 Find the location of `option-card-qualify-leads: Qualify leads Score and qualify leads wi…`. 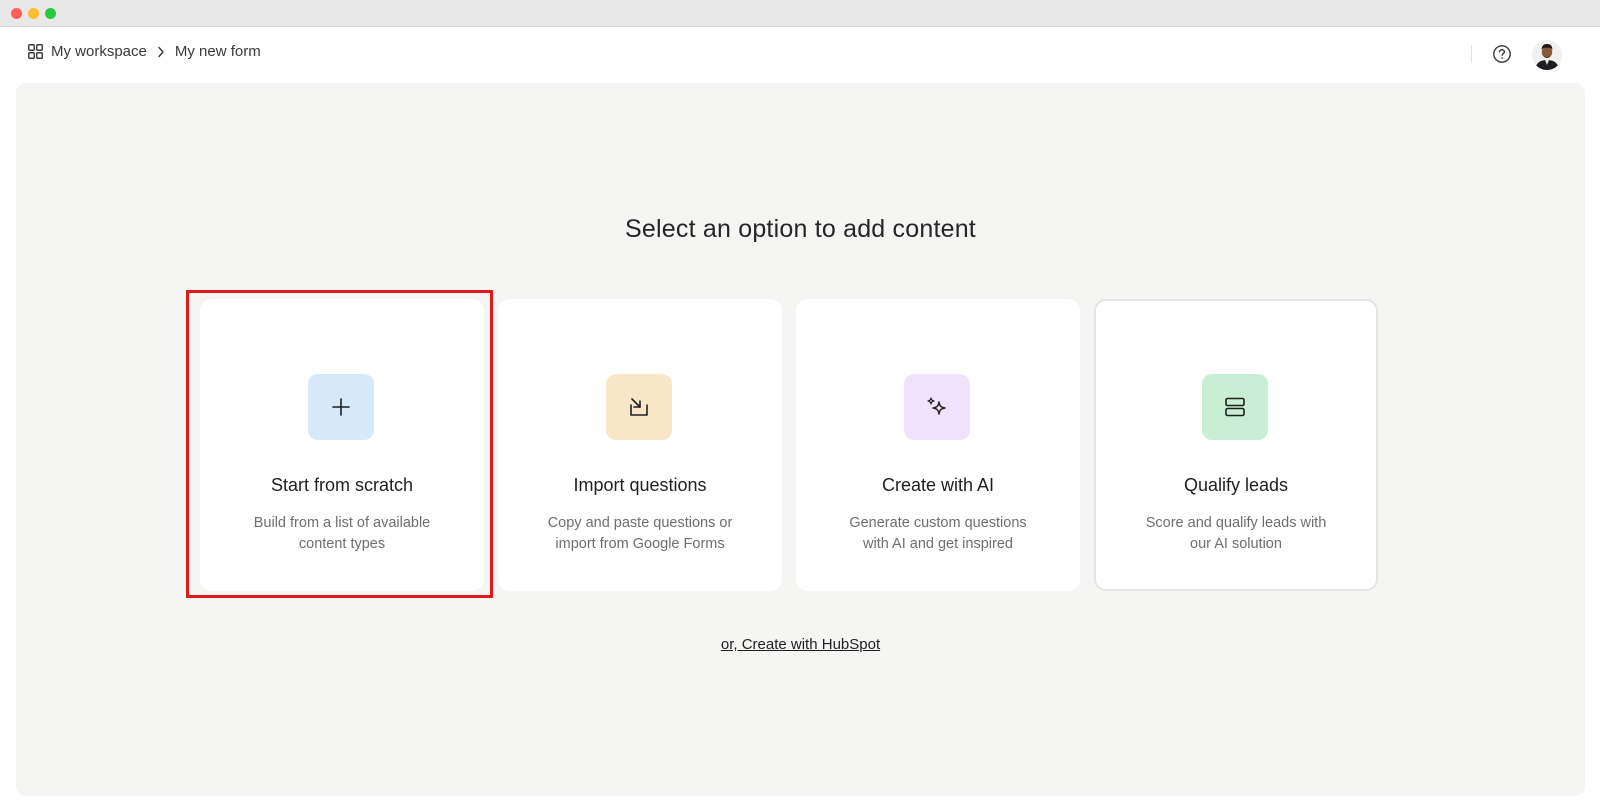

option-card-qualify-leads: Qualify leads Score and qualify leads wi… is located at coordinates (1236, 445).